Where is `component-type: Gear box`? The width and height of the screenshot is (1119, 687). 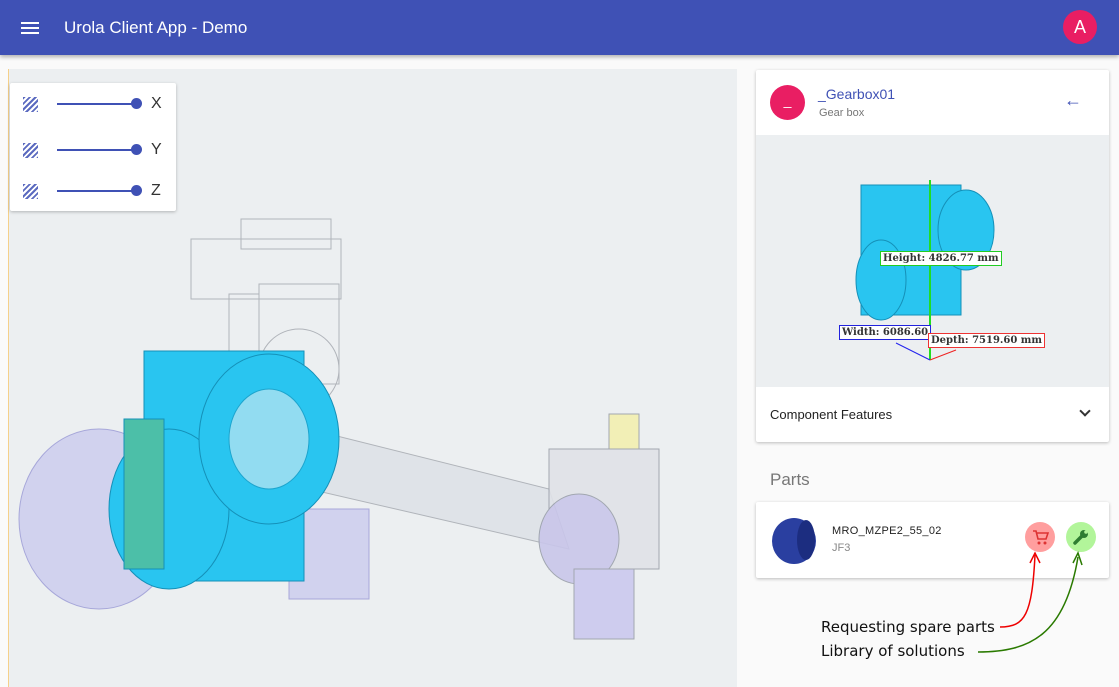
component-type: Gear box is located at coordinates (842, 113).